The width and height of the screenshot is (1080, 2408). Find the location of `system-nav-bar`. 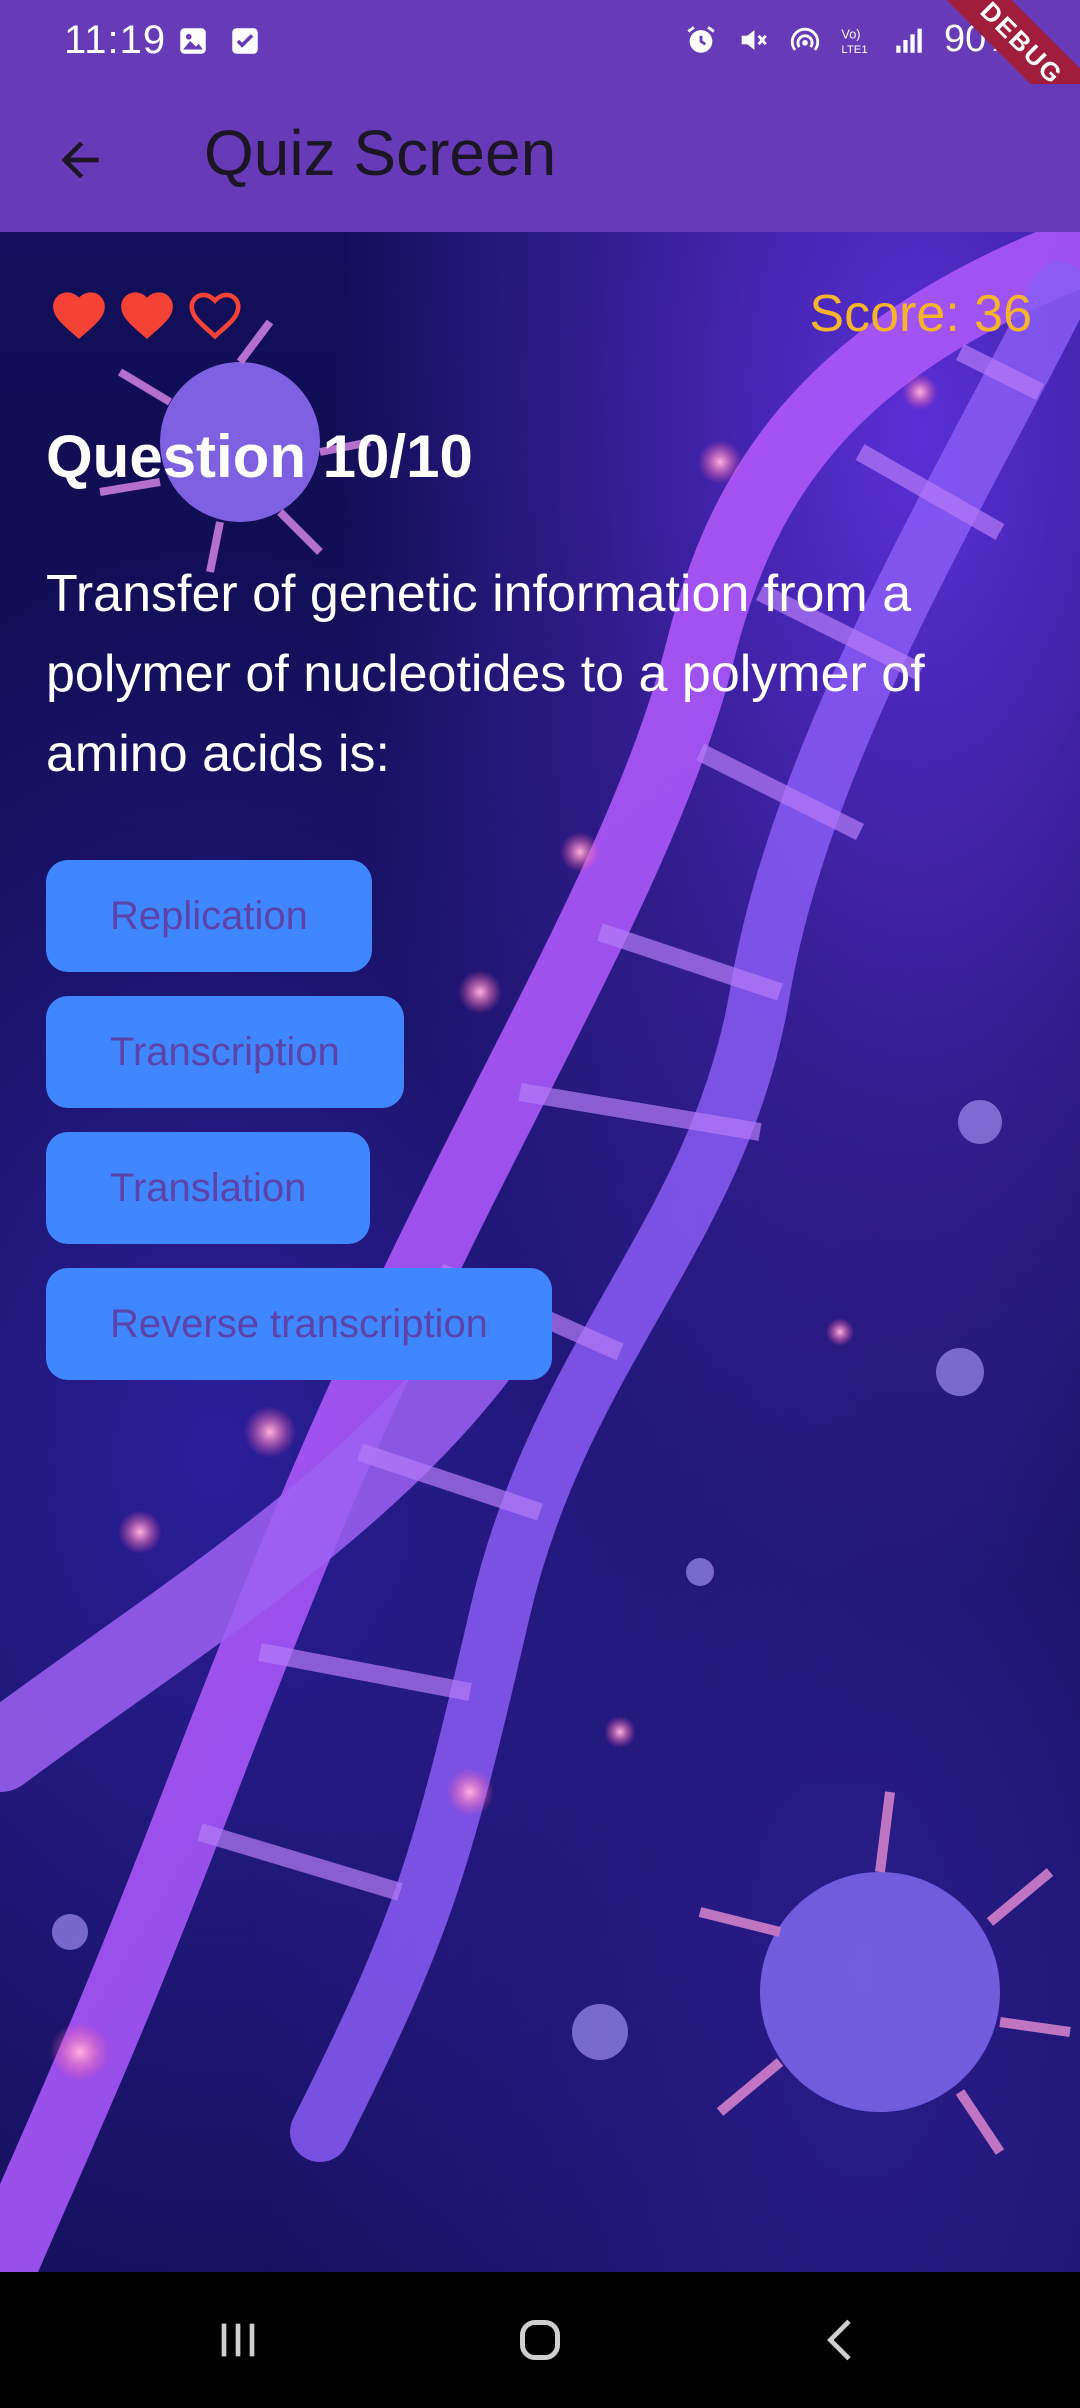

system-nav-bar is located at coordinates (540, 2340).